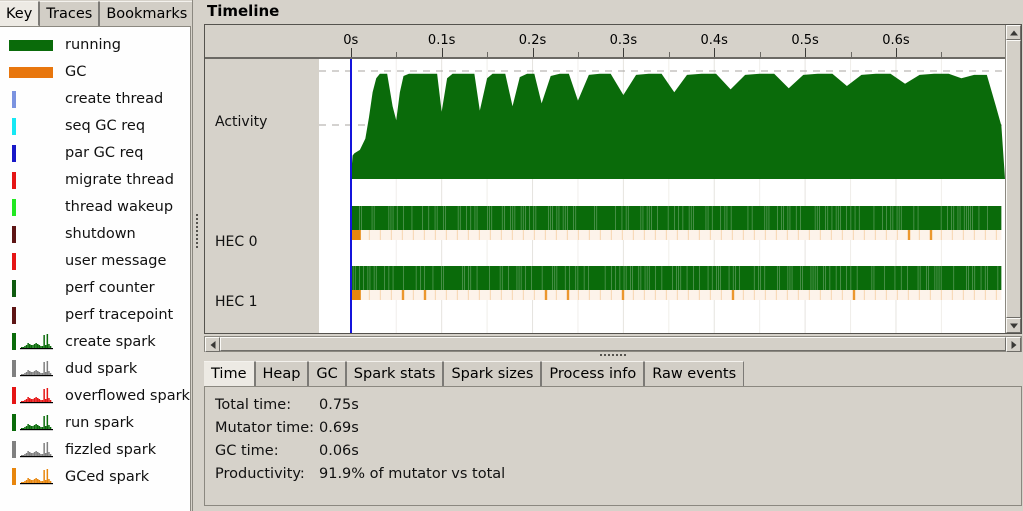  I want to click on axis-tick-label: 0.3s, so click(623, 40).